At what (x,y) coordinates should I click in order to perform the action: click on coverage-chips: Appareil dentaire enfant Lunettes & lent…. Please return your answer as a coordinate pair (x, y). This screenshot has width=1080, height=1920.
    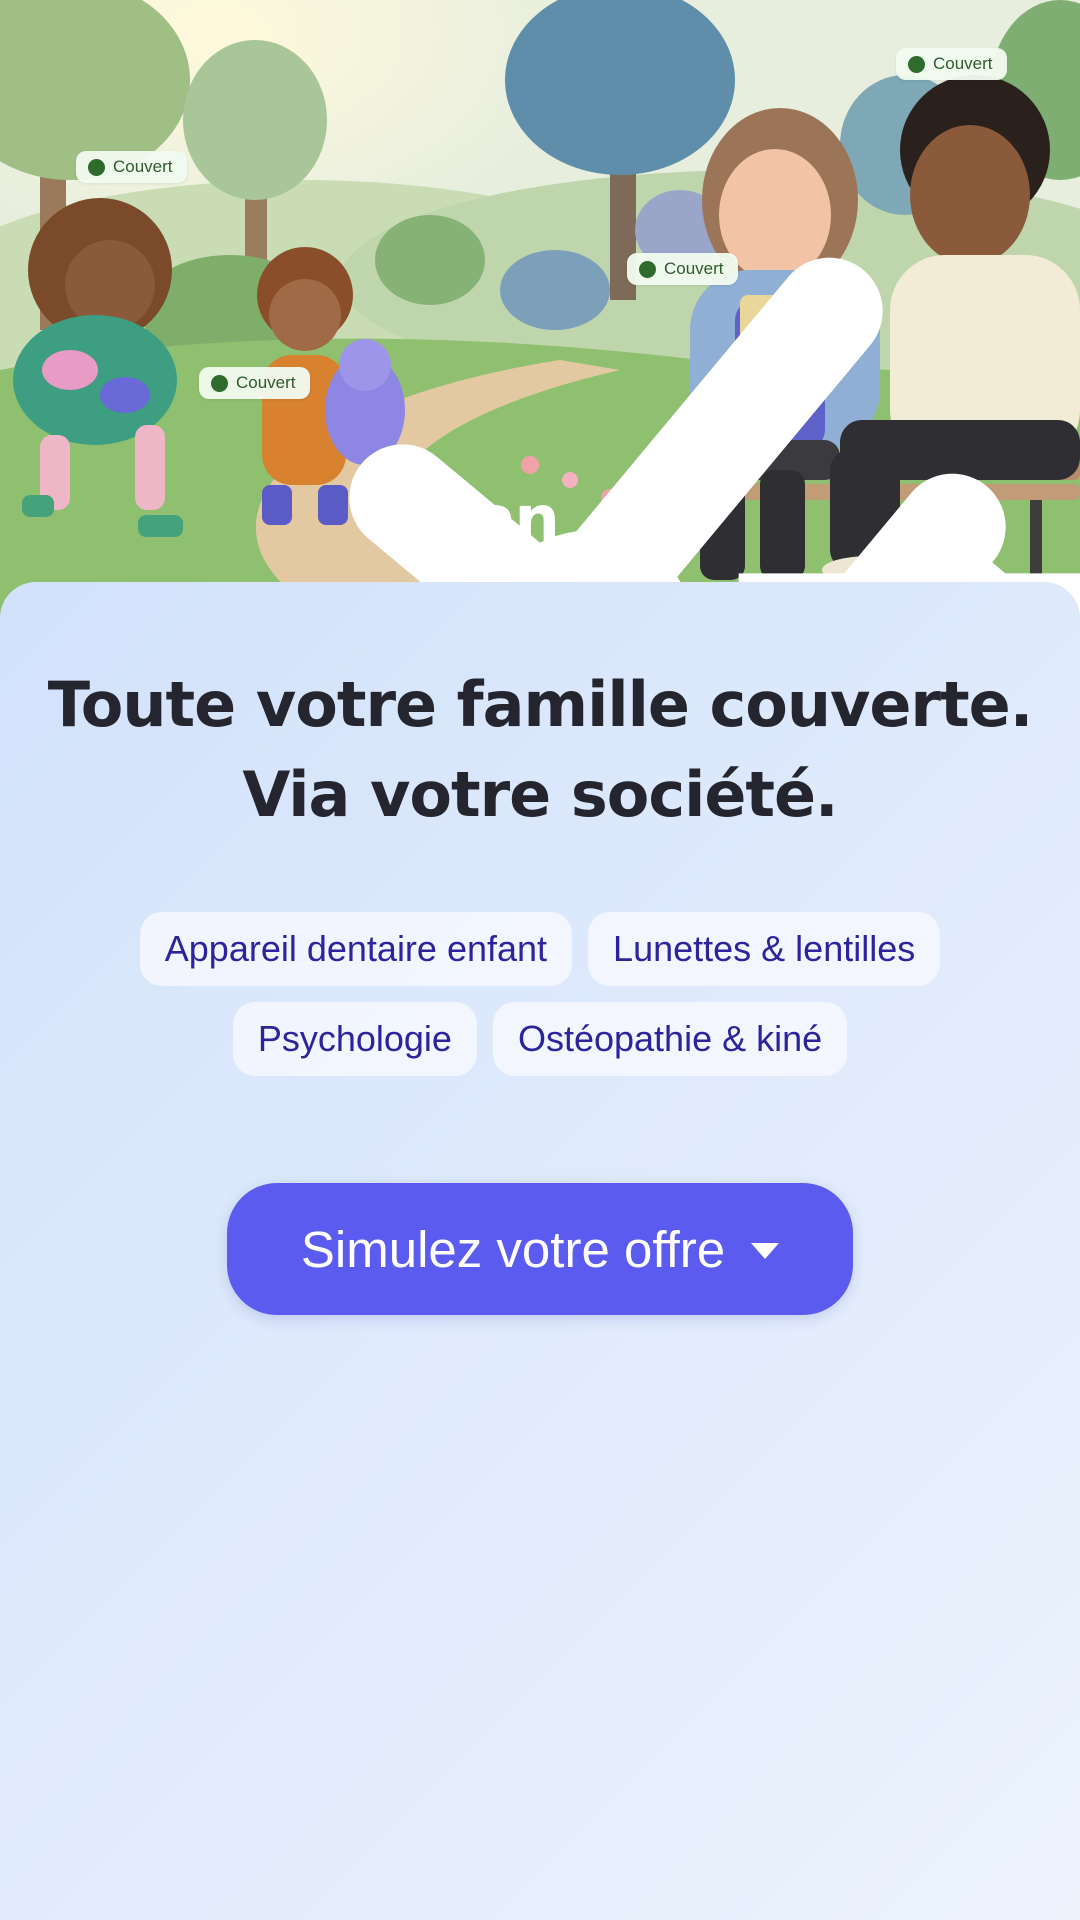
    Looking at the image, I should click on (540, 994).